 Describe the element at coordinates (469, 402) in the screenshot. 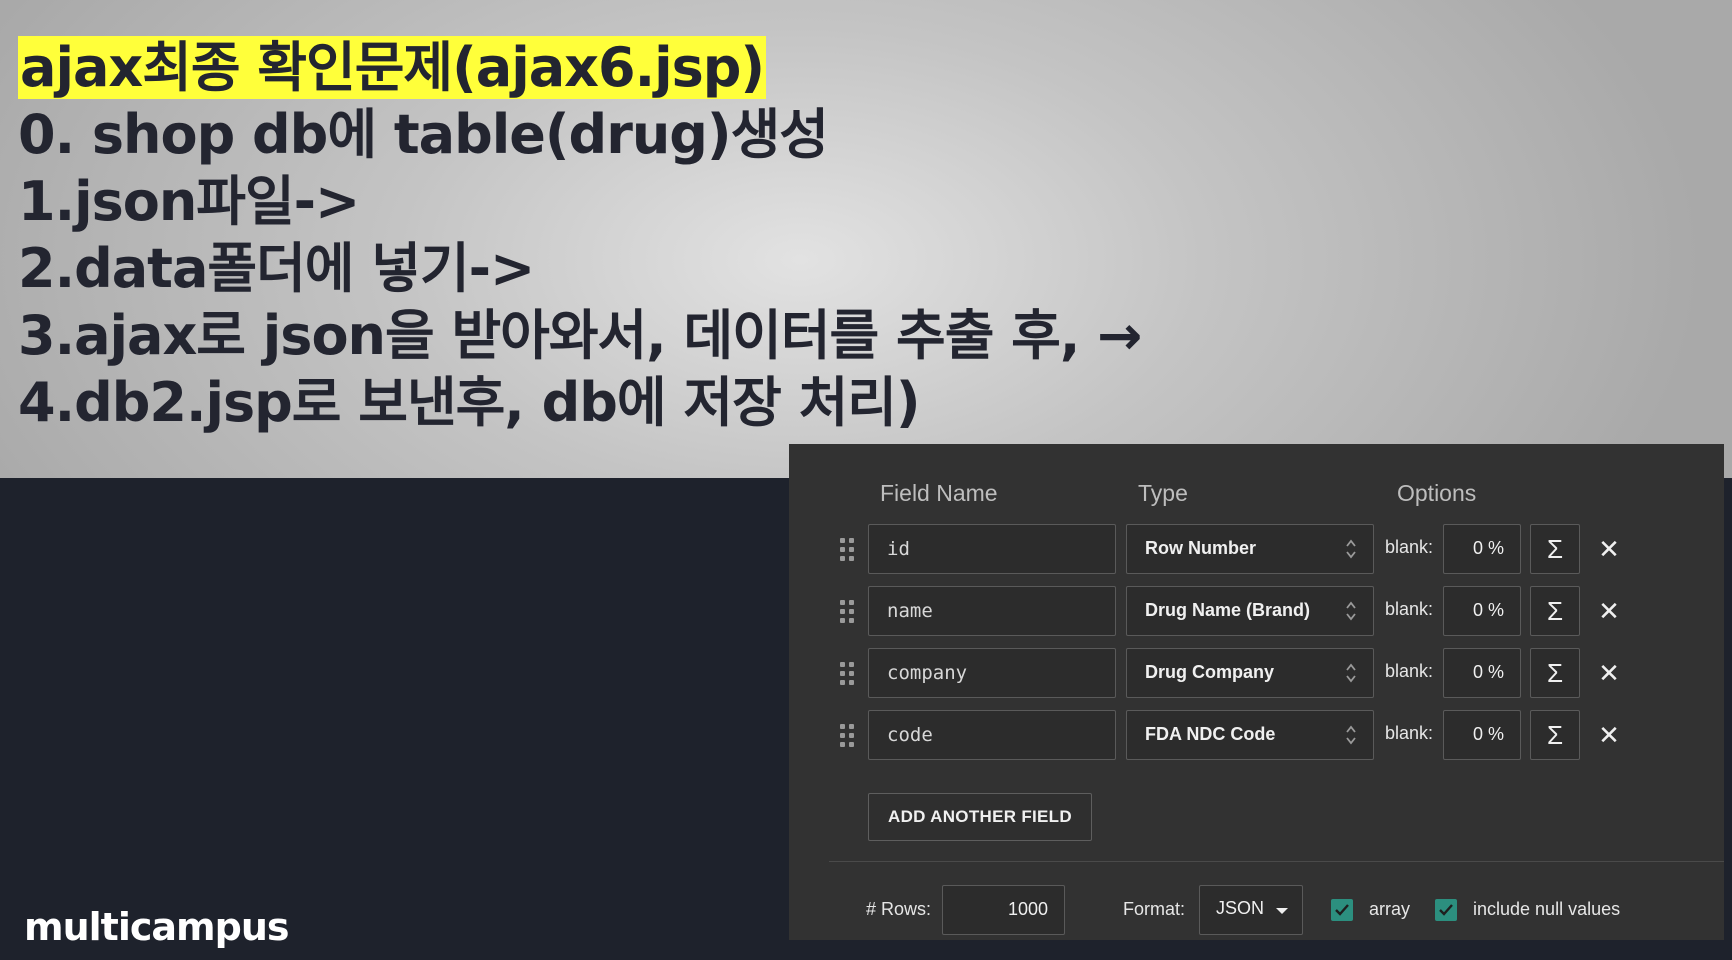

I see `slide-line-4: 4.db2.jsp로 보낸후, db에 저장 처리)` at that location.